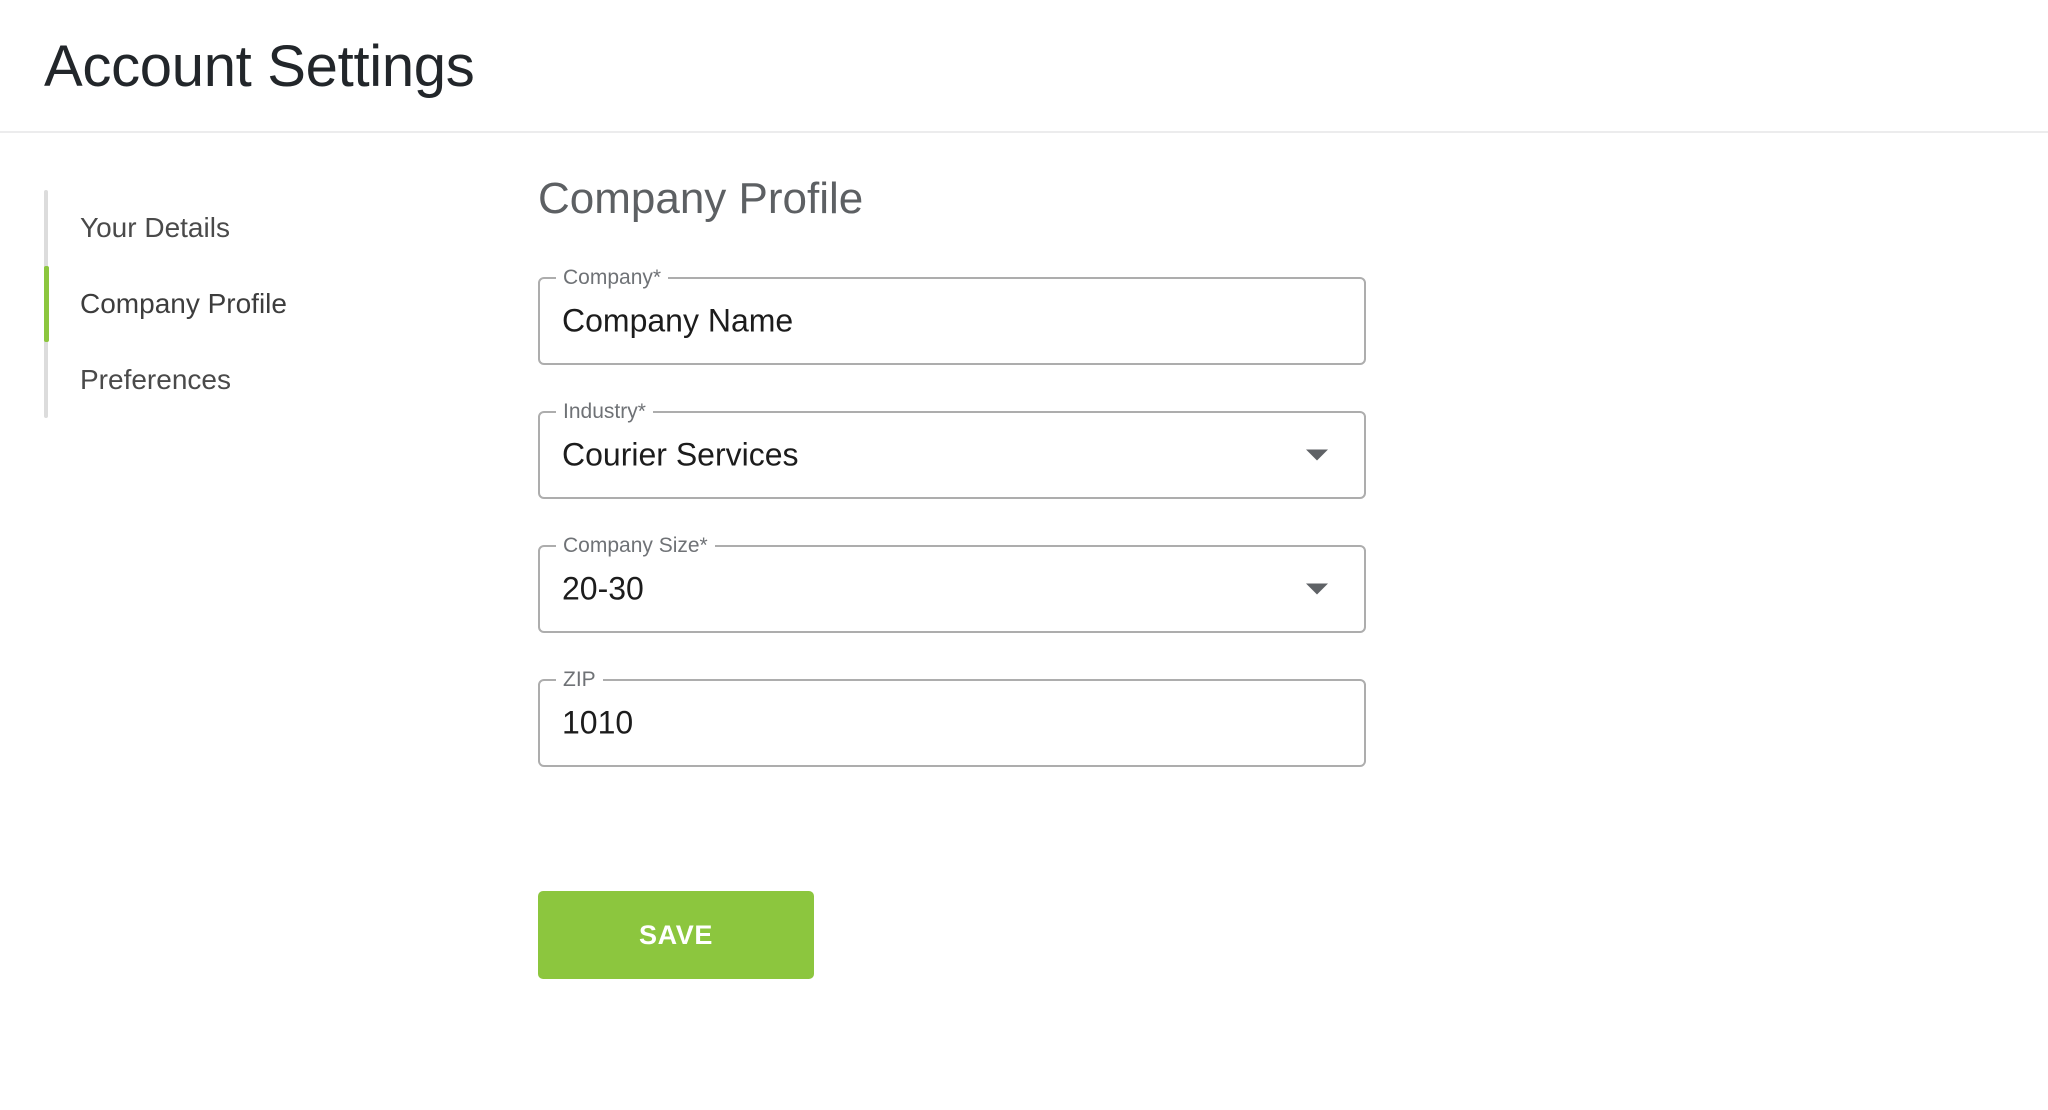  I want to click on section-title: Company Profile, so click(701, 198).